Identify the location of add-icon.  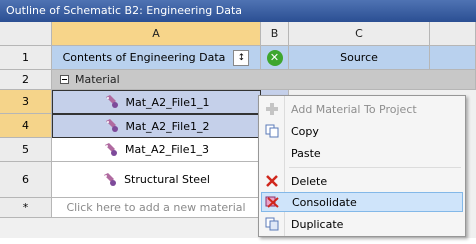
(272, 109).